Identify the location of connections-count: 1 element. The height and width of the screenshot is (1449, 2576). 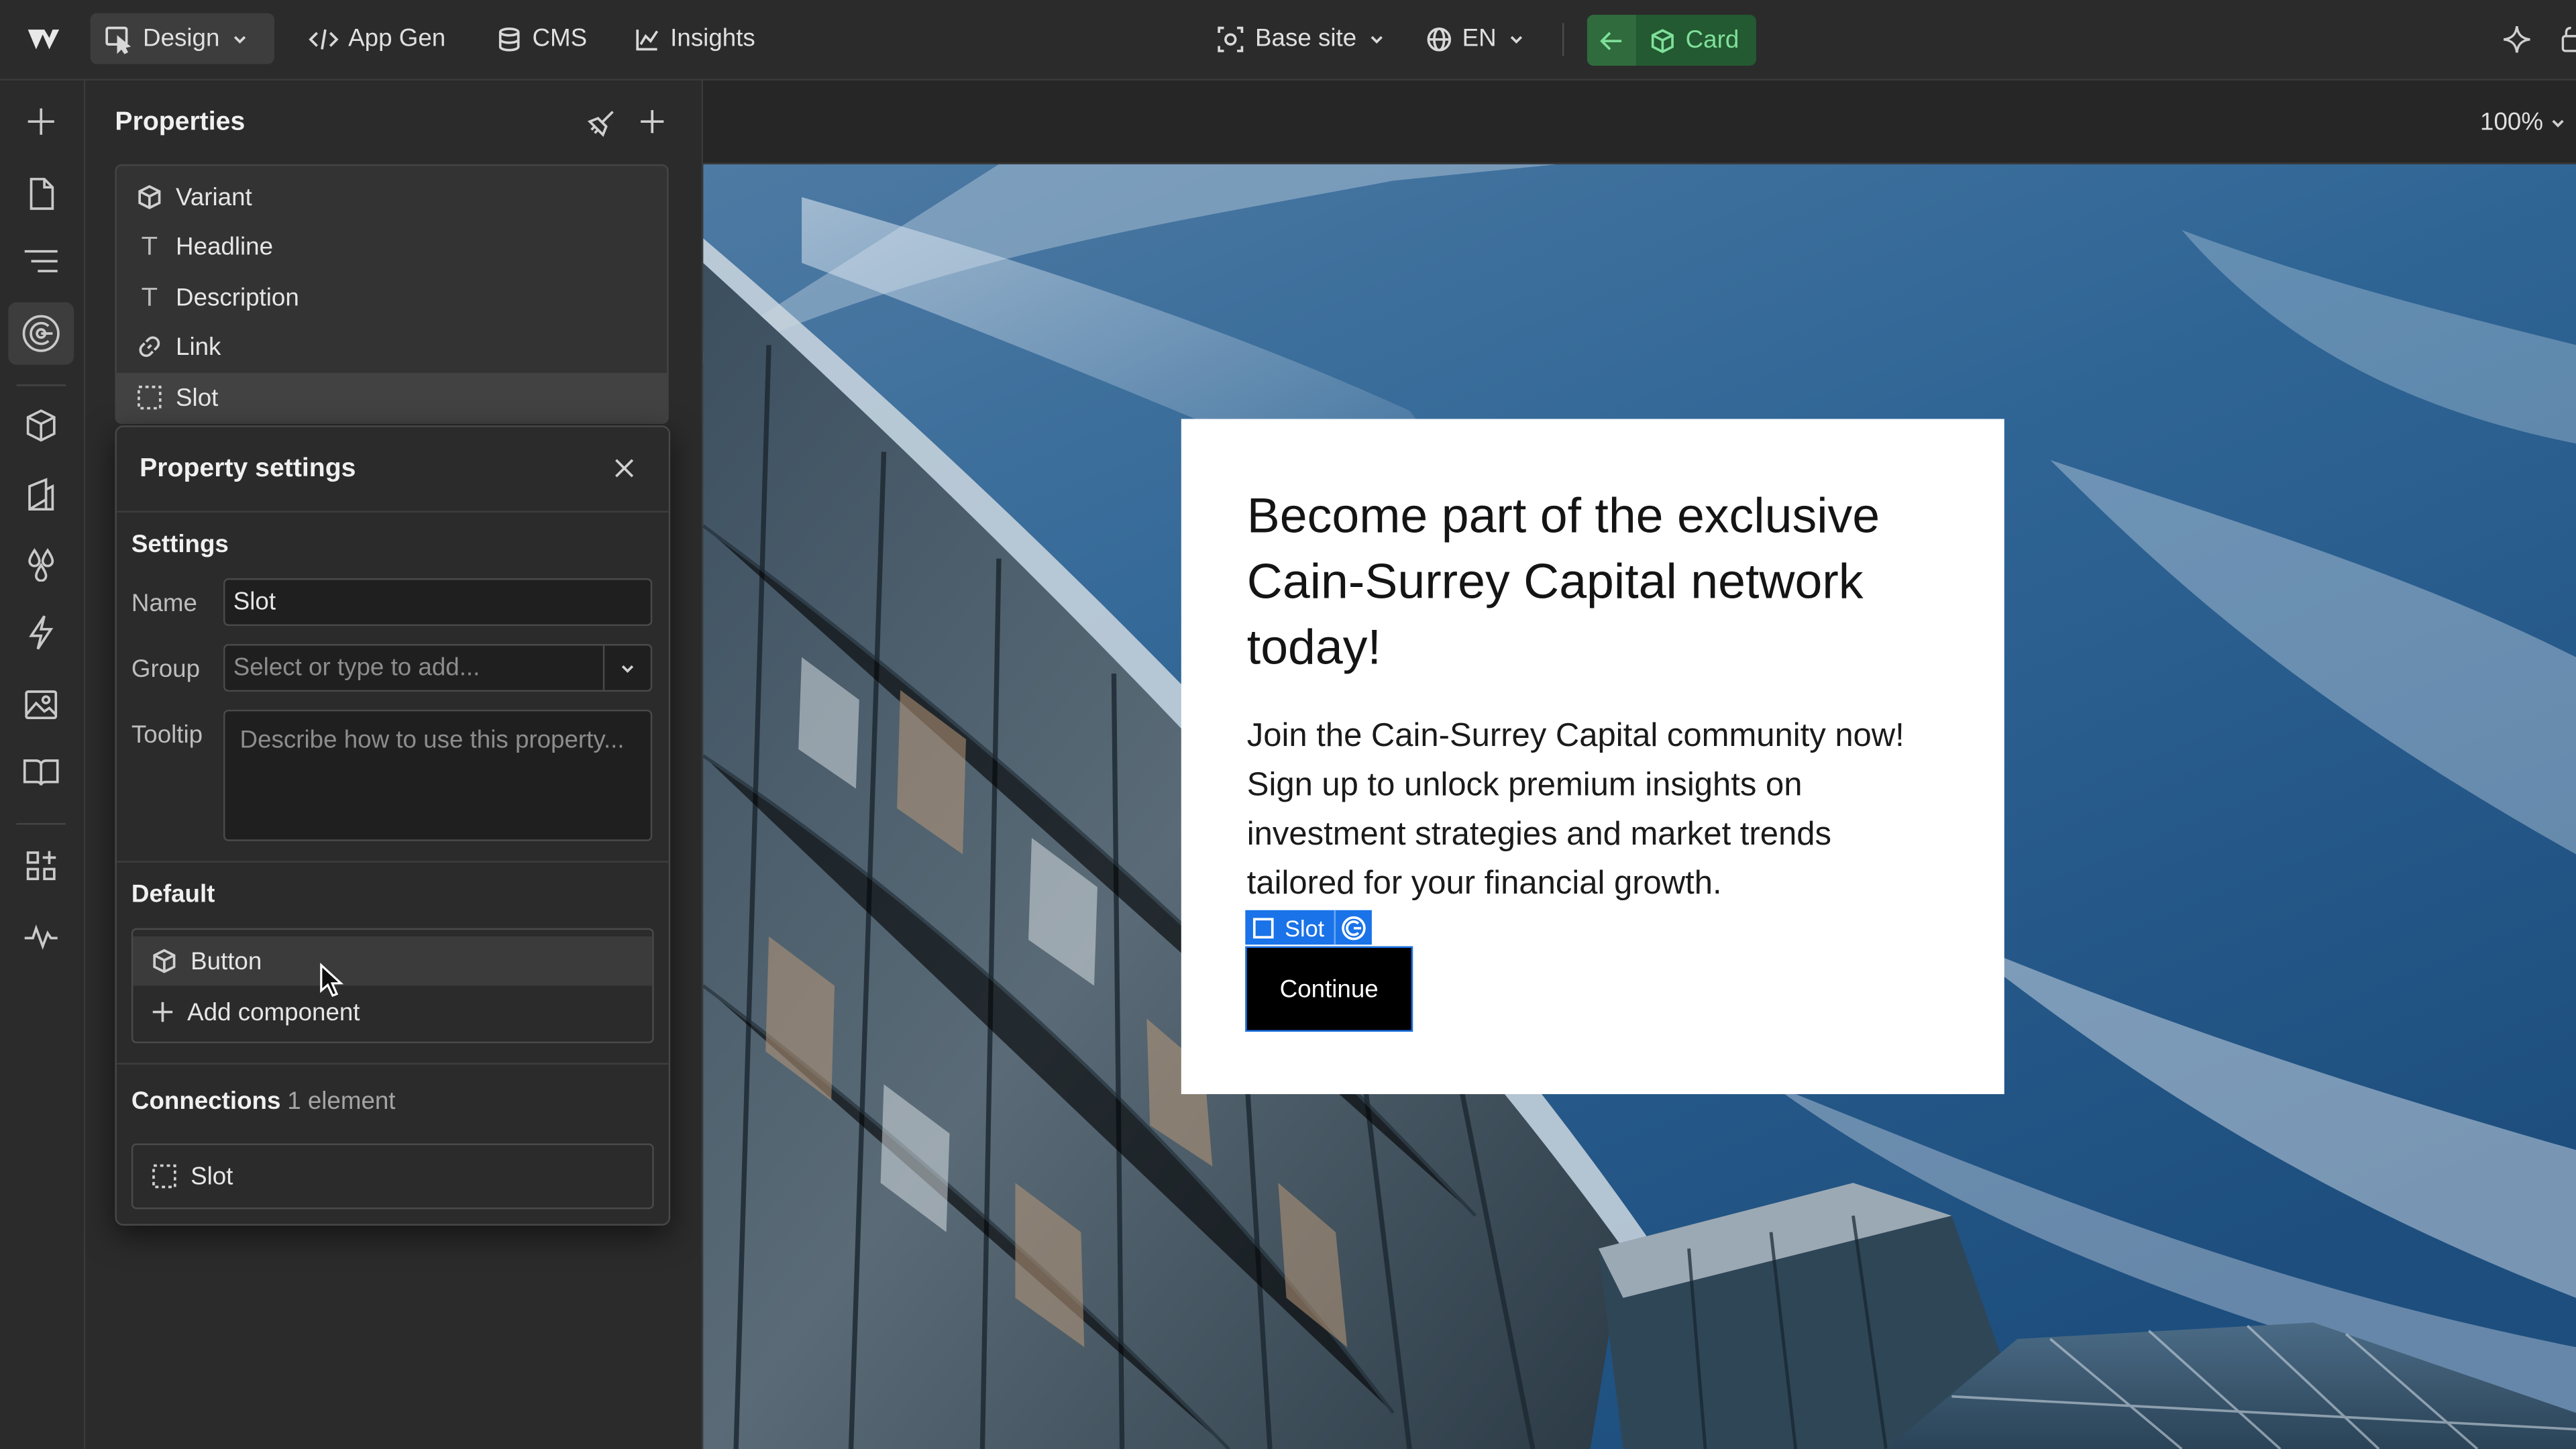
(341, 1101).